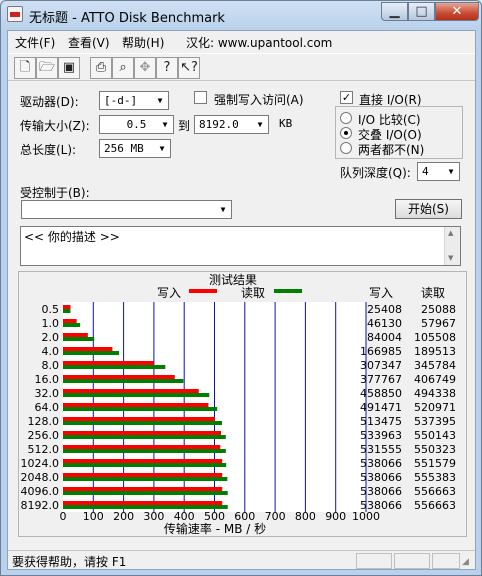 This screenshot has width=482, height=576. What do you see at coordinates (381, 407) in the screenshot?
I see `write-value: 491471` at bounding box center [381, 407].